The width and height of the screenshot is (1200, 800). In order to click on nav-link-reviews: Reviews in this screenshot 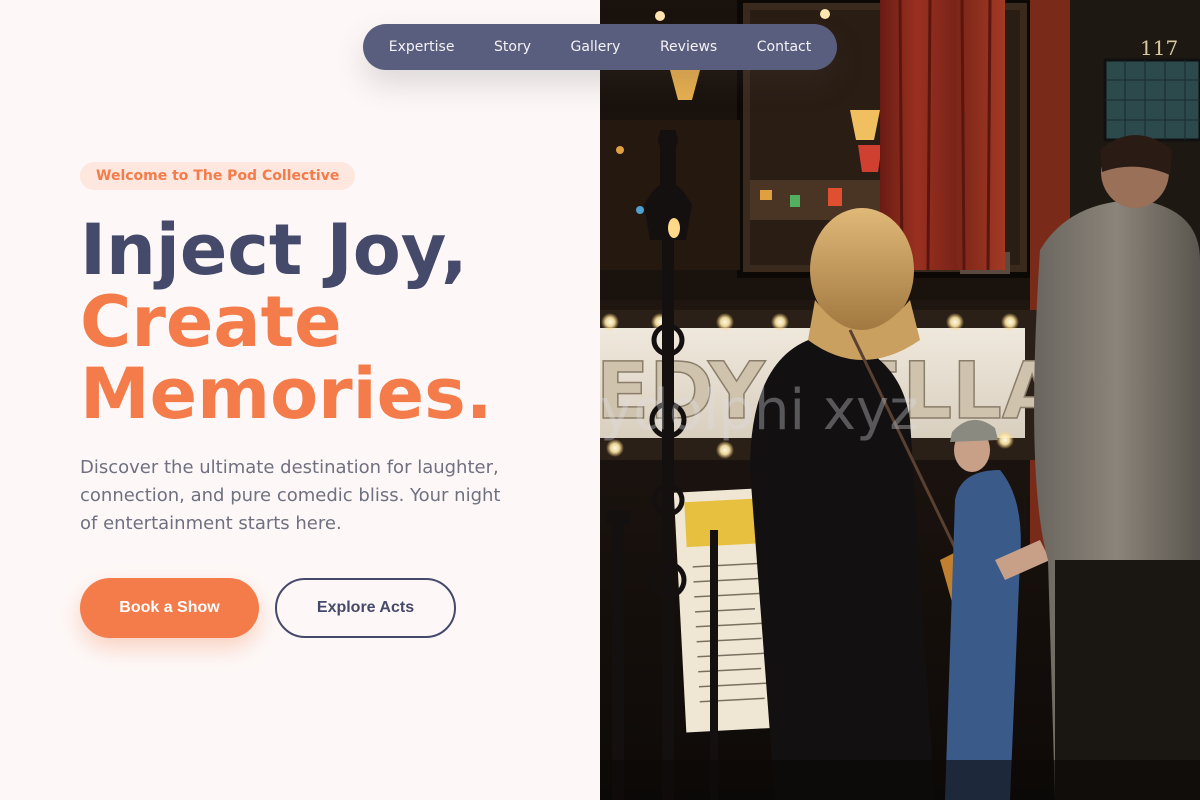, I will do `click(688, 47)`.